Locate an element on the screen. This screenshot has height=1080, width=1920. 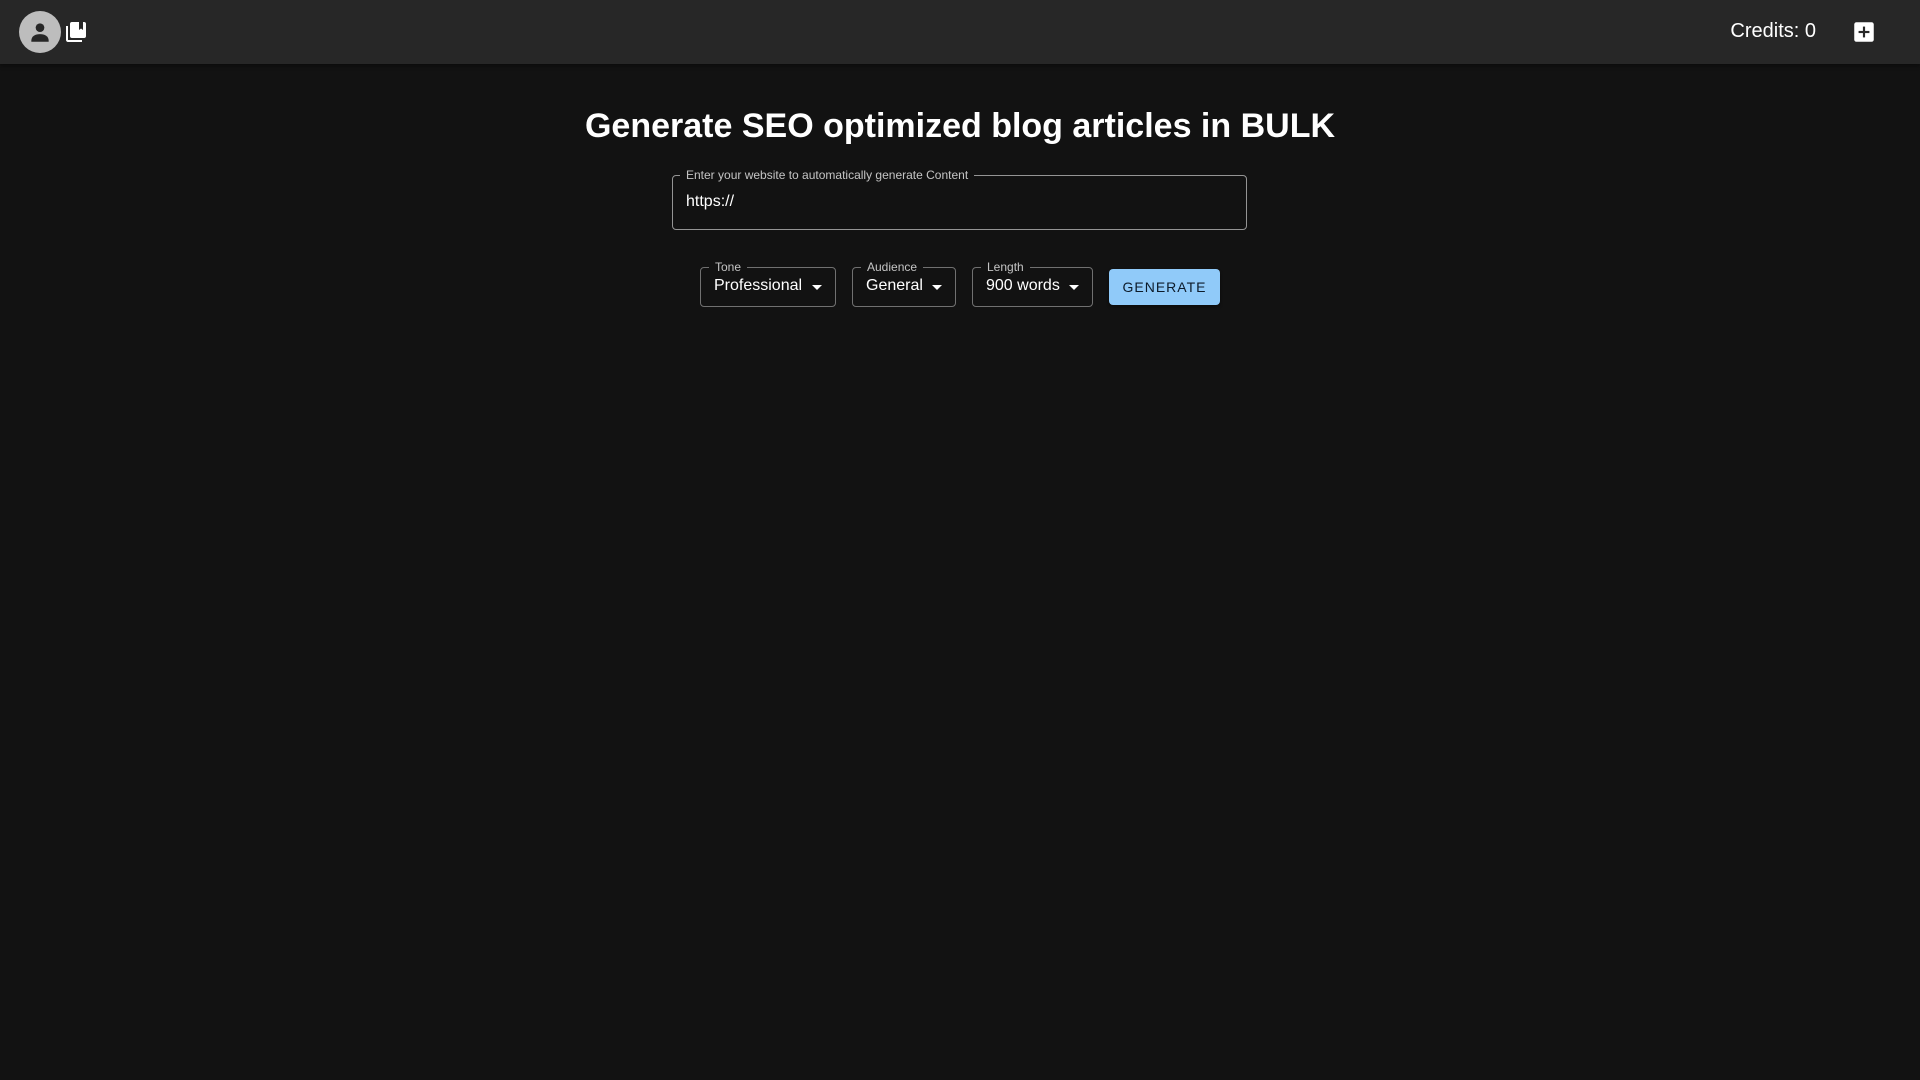
audience-select: Audience General is located at coordinates (904, 283).